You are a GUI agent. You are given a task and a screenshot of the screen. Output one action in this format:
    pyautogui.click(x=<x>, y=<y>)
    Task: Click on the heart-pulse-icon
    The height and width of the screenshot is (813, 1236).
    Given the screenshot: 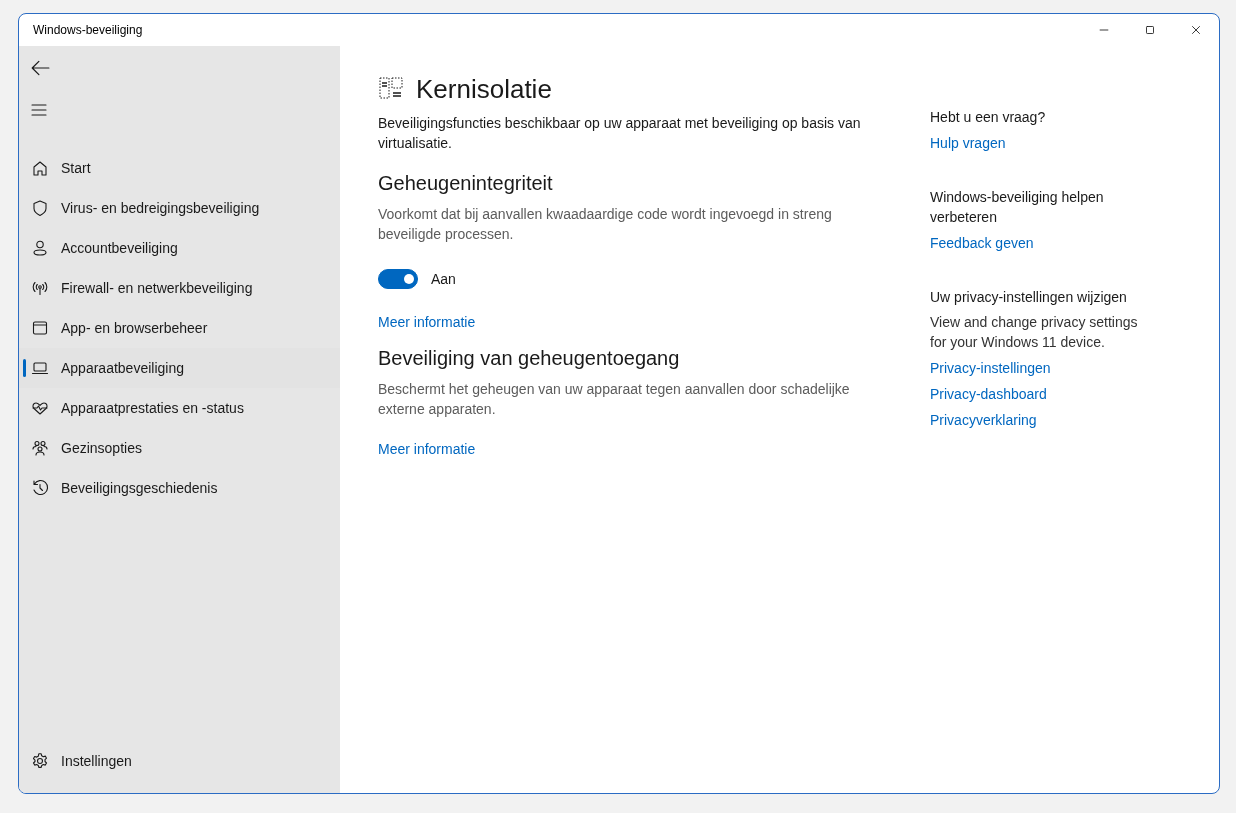 What is the action you would take?
    pyautogui.click(x=40, y=408)
    